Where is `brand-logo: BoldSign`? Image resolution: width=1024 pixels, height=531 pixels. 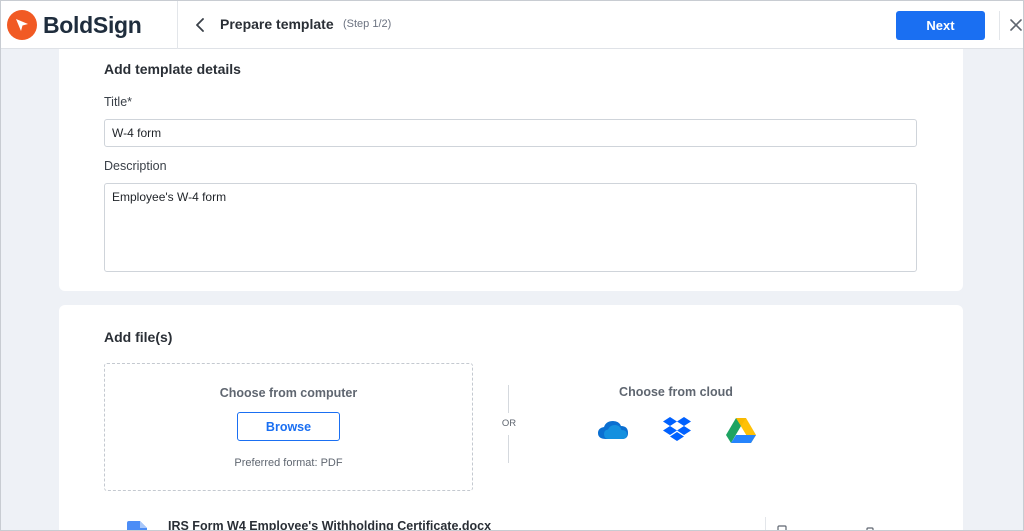 brand-logo: BoldSign is located at coordinates (74, 25).